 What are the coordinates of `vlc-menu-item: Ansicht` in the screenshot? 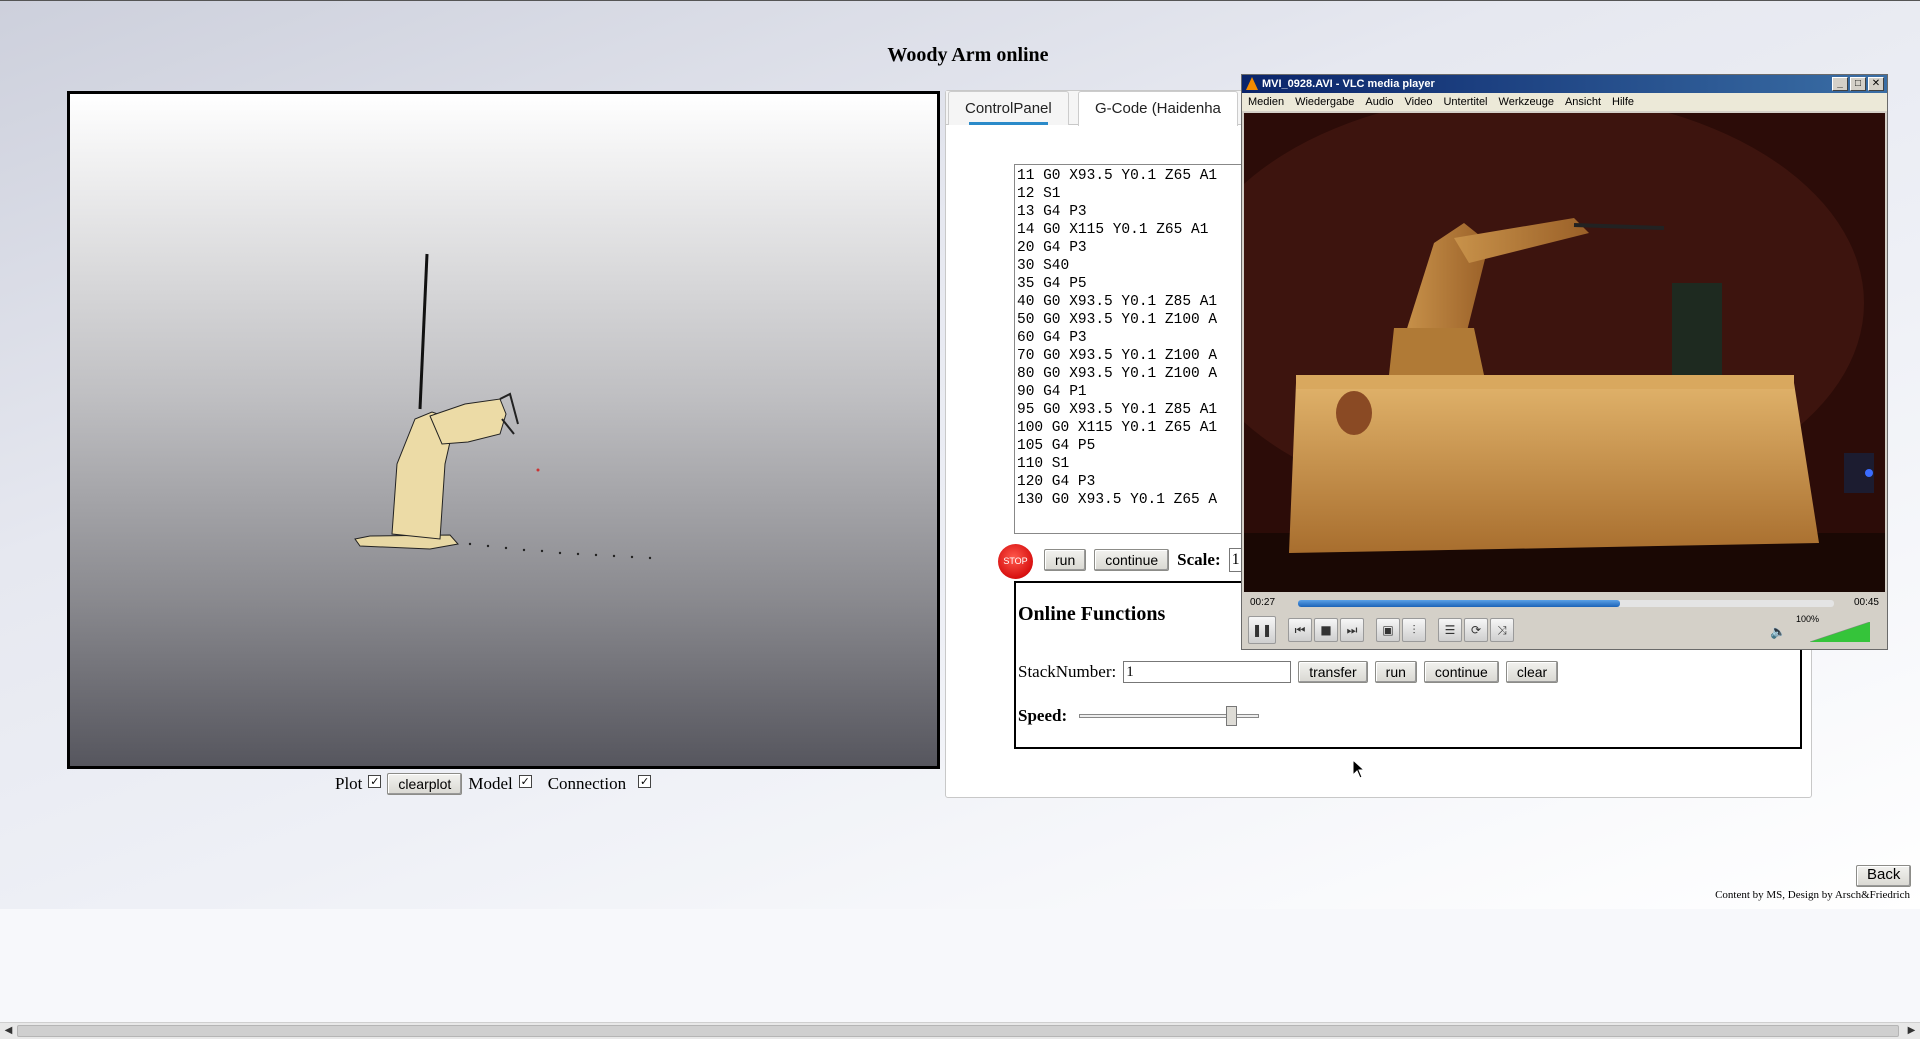 It's located at (1583, 102).